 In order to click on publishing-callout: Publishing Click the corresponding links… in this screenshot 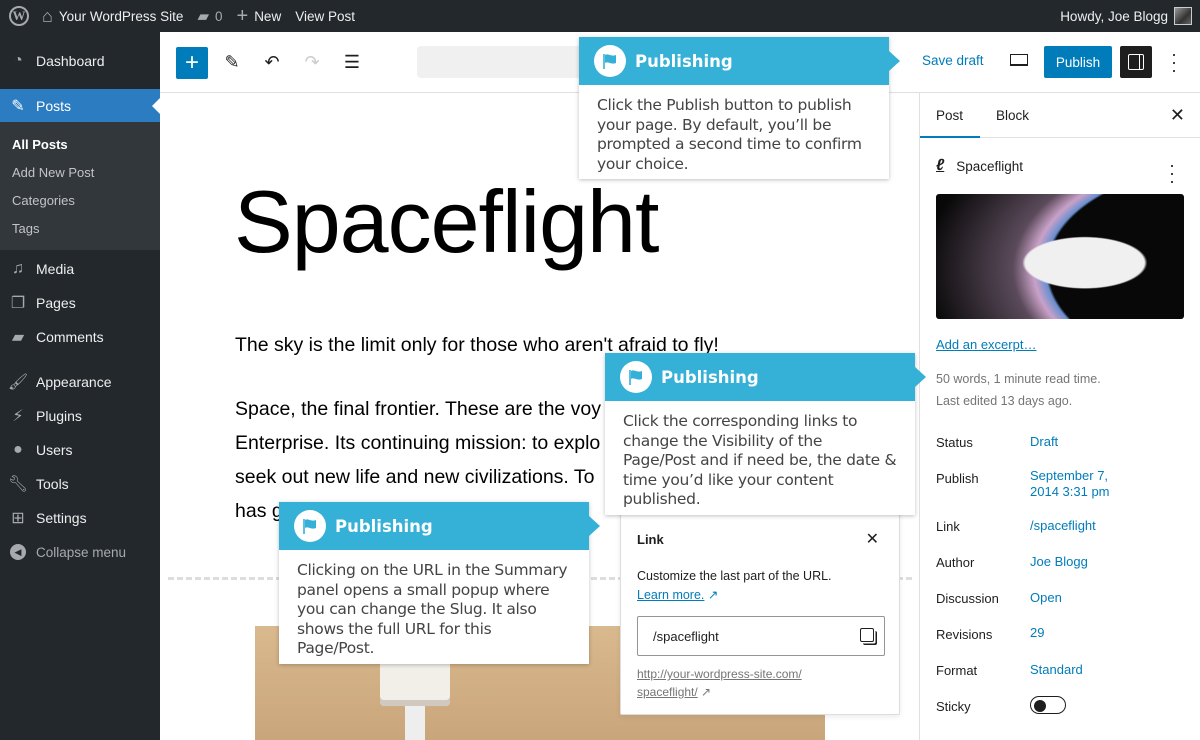, I will do `click(765, 434)`.